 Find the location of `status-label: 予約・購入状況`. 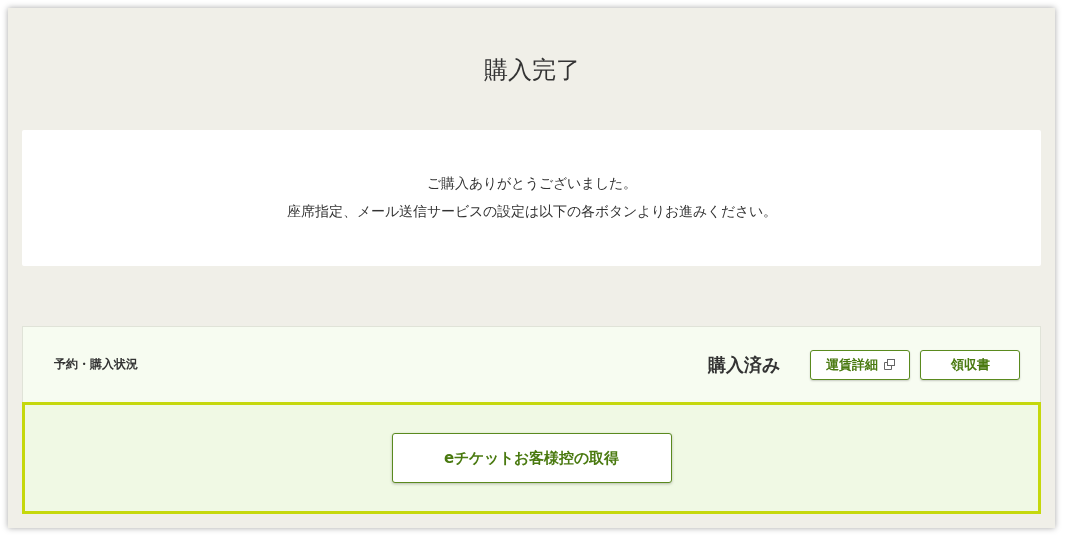

status-label: 予約・購入状況 is located at coordinates (96, 364).